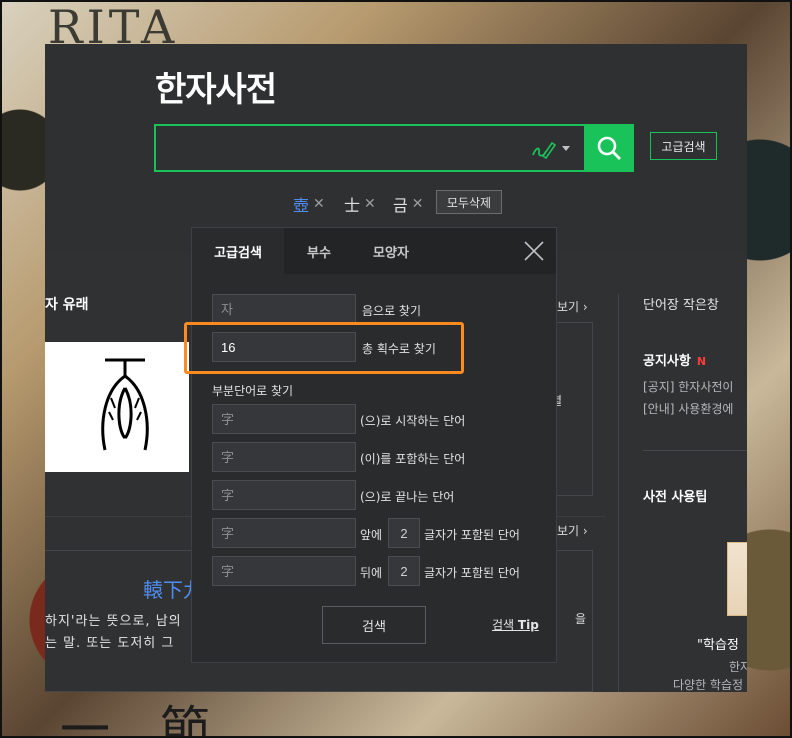  What do you see at coordinates (391, 251) in the screenshot?
I see `tab-shape: 모양자` at bounding box center [391, 251].